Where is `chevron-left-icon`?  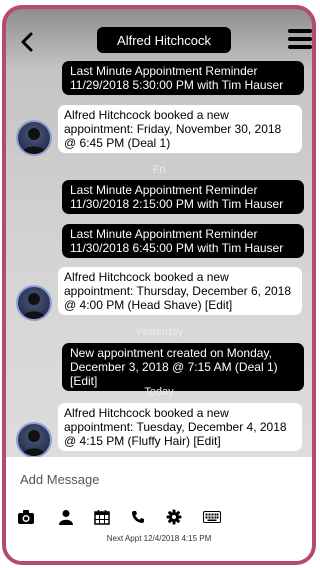
chevron-left-icon is located at coordinates (27, 42).